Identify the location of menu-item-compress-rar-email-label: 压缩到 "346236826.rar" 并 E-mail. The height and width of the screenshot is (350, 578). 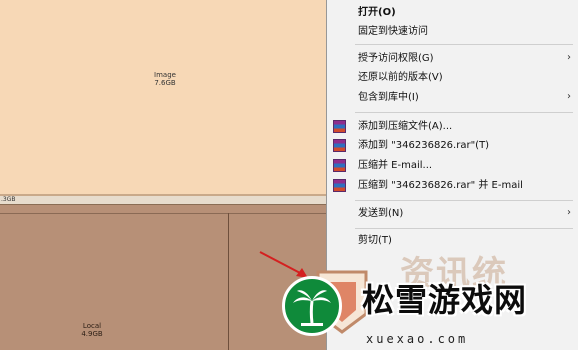
(440, 185).